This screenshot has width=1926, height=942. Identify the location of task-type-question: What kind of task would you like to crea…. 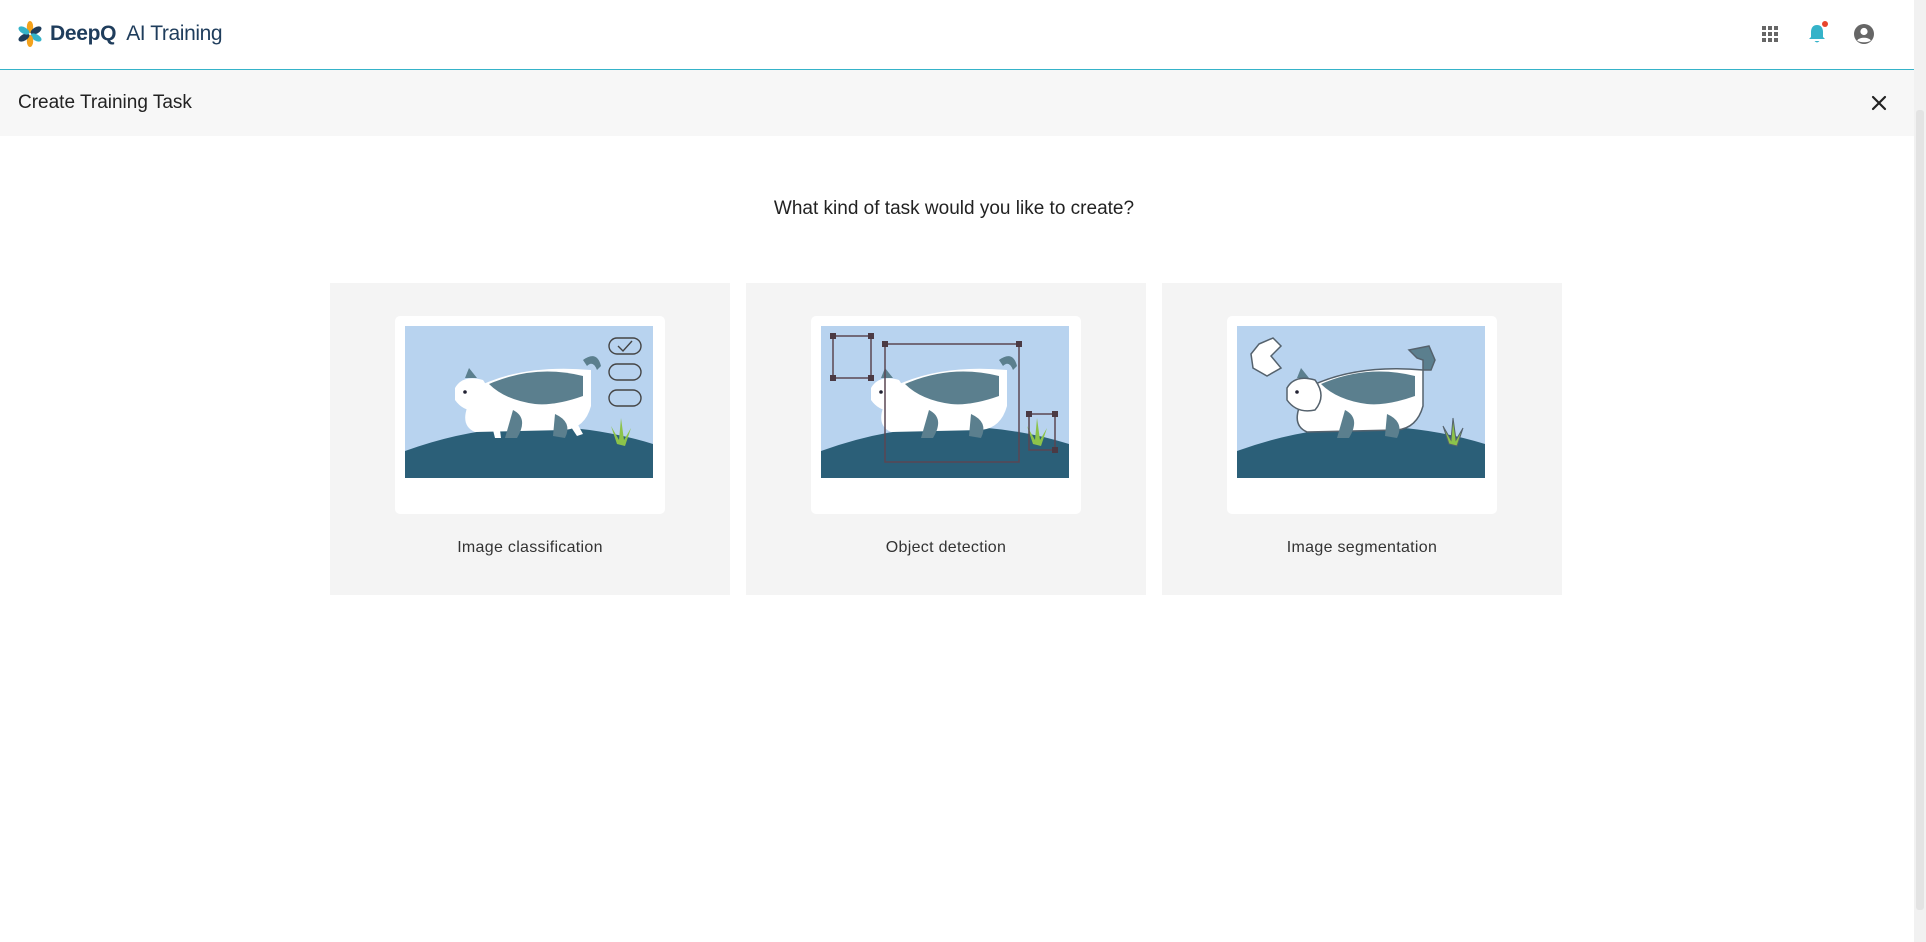
(954, 208).